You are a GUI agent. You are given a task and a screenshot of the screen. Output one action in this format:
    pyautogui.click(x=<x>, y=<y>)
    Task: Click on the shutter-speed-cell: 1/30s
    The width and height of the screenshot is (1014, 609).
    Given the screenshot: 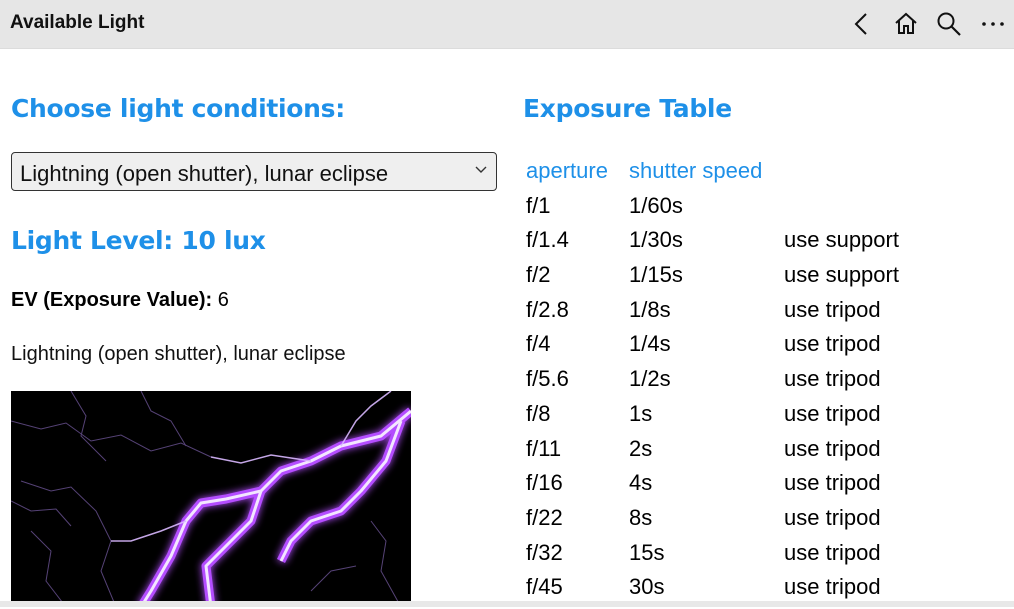 What is the action you would take?
    pyautogui.click(x=656, y=240)
    